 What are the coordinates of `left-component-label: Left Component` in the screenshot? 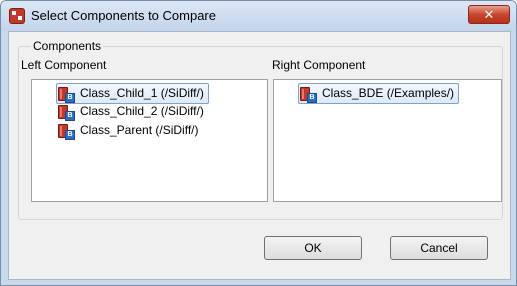 It's located at (64, 65).